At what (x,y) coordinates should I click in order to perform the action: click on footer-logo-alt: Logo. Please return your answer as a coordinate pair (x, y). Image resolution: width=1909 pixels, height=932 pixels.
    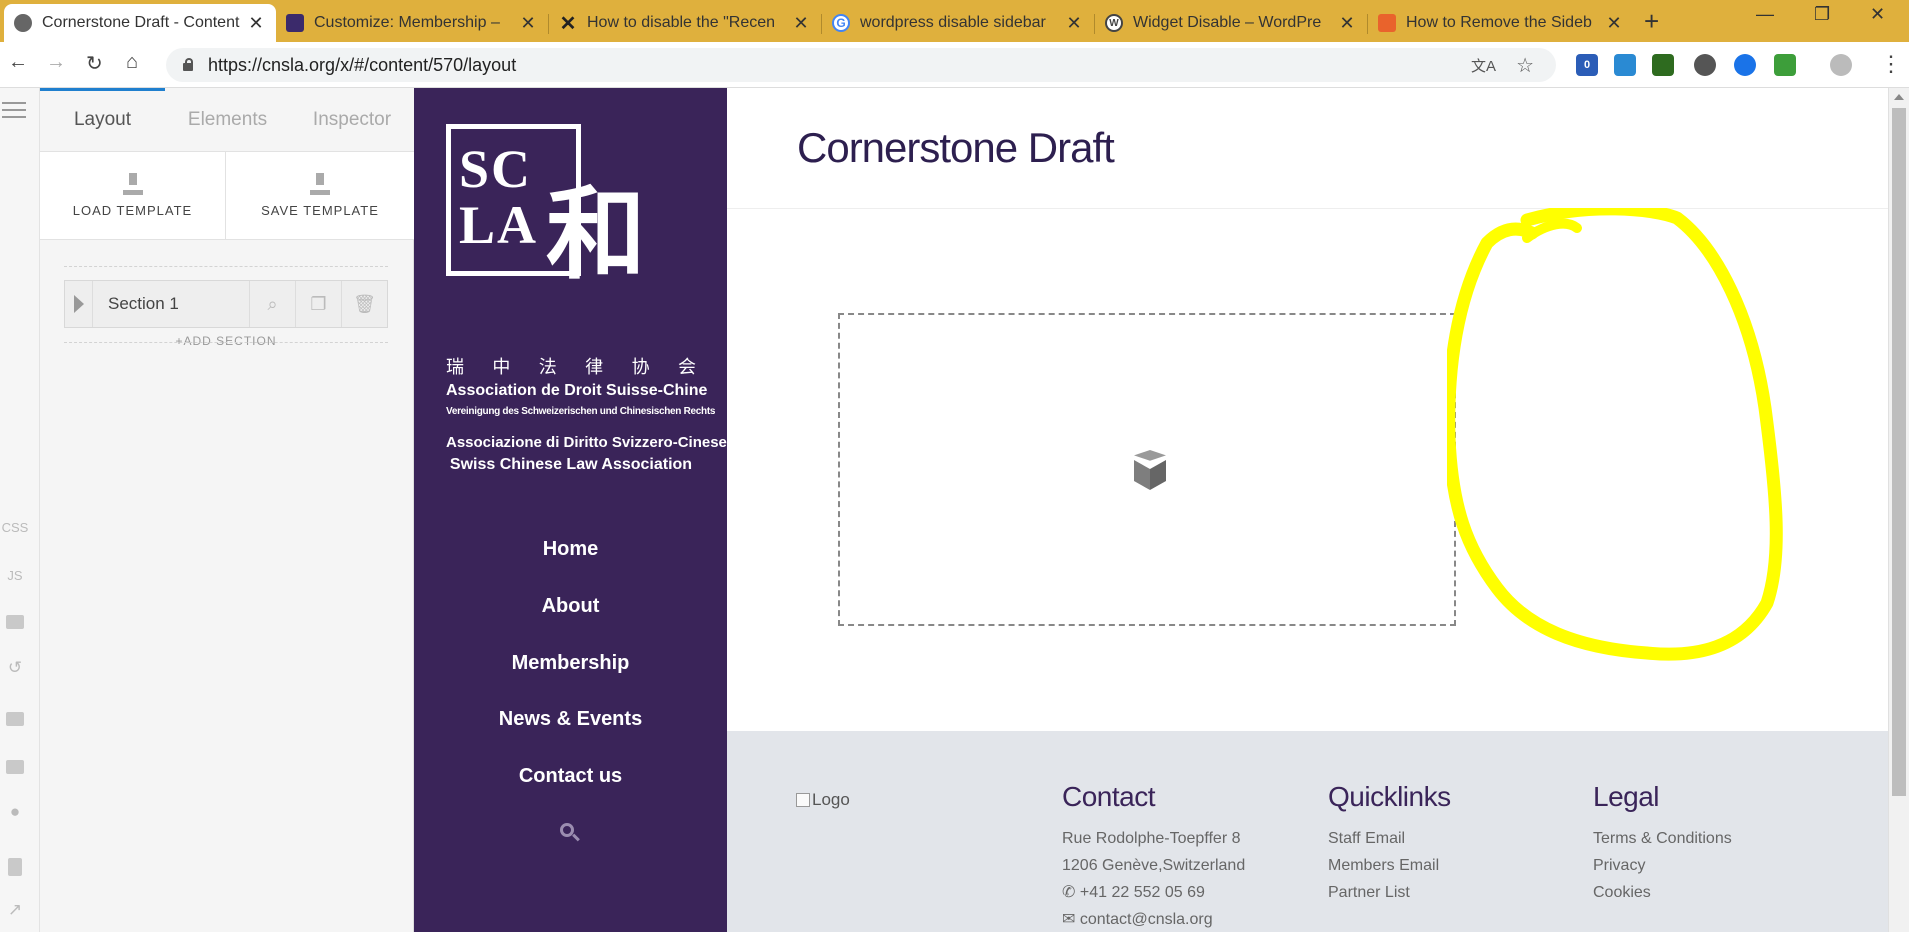
    Looking at the image, I should click on (831, 799).